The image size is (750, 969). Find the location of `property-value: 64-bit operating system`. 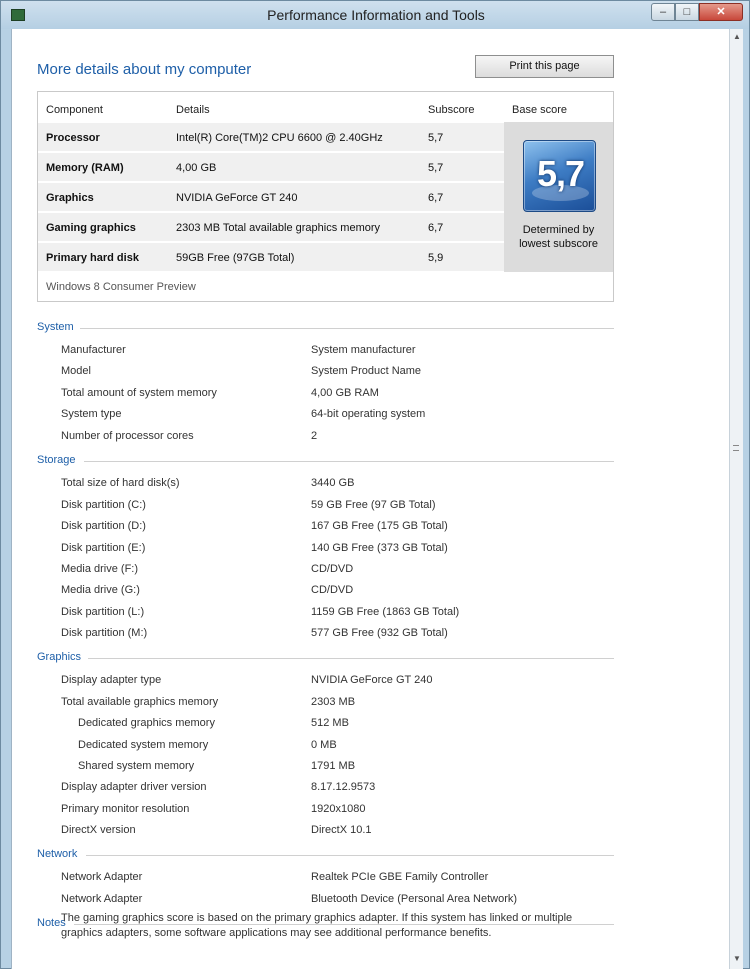

property-value: 64-bit operating system is located at coordinates (368, 414).